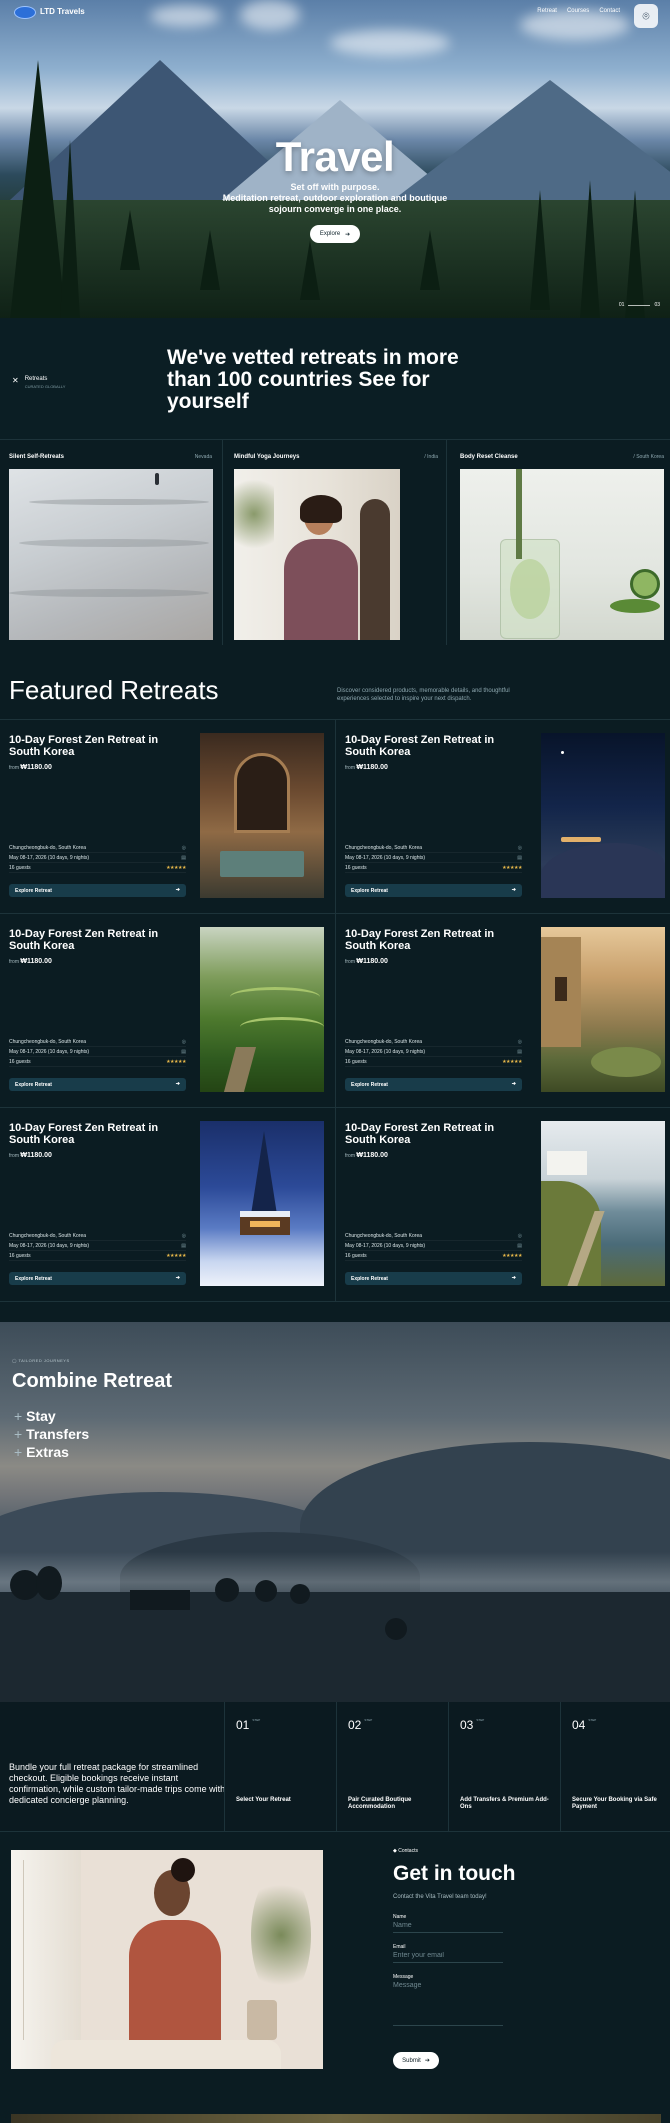 The width and height of the screenshot is (670, 2123). Describe the element at coordinates (262, 1203) in the screenshot. I see `snowy-cabin-image` at that location.